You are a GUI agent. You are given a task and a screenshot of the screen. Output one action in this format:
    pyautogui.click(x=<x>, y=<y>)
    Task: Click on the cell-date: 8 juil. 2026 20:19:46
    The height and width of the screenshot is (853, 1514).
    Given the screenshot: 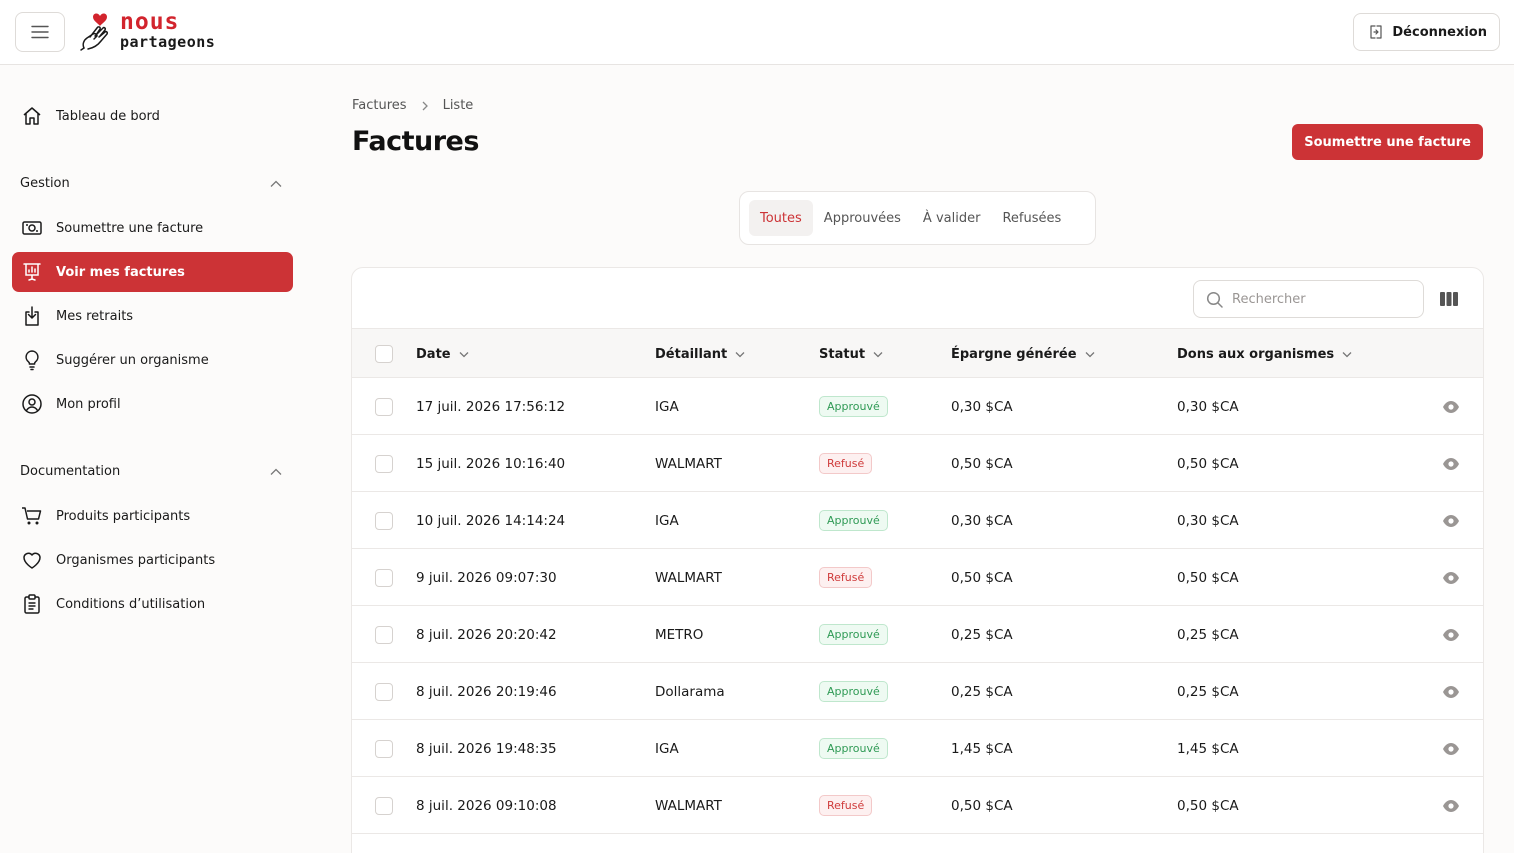 What is the action you would take?
    pyautogui.click(x=486, y=691)
    